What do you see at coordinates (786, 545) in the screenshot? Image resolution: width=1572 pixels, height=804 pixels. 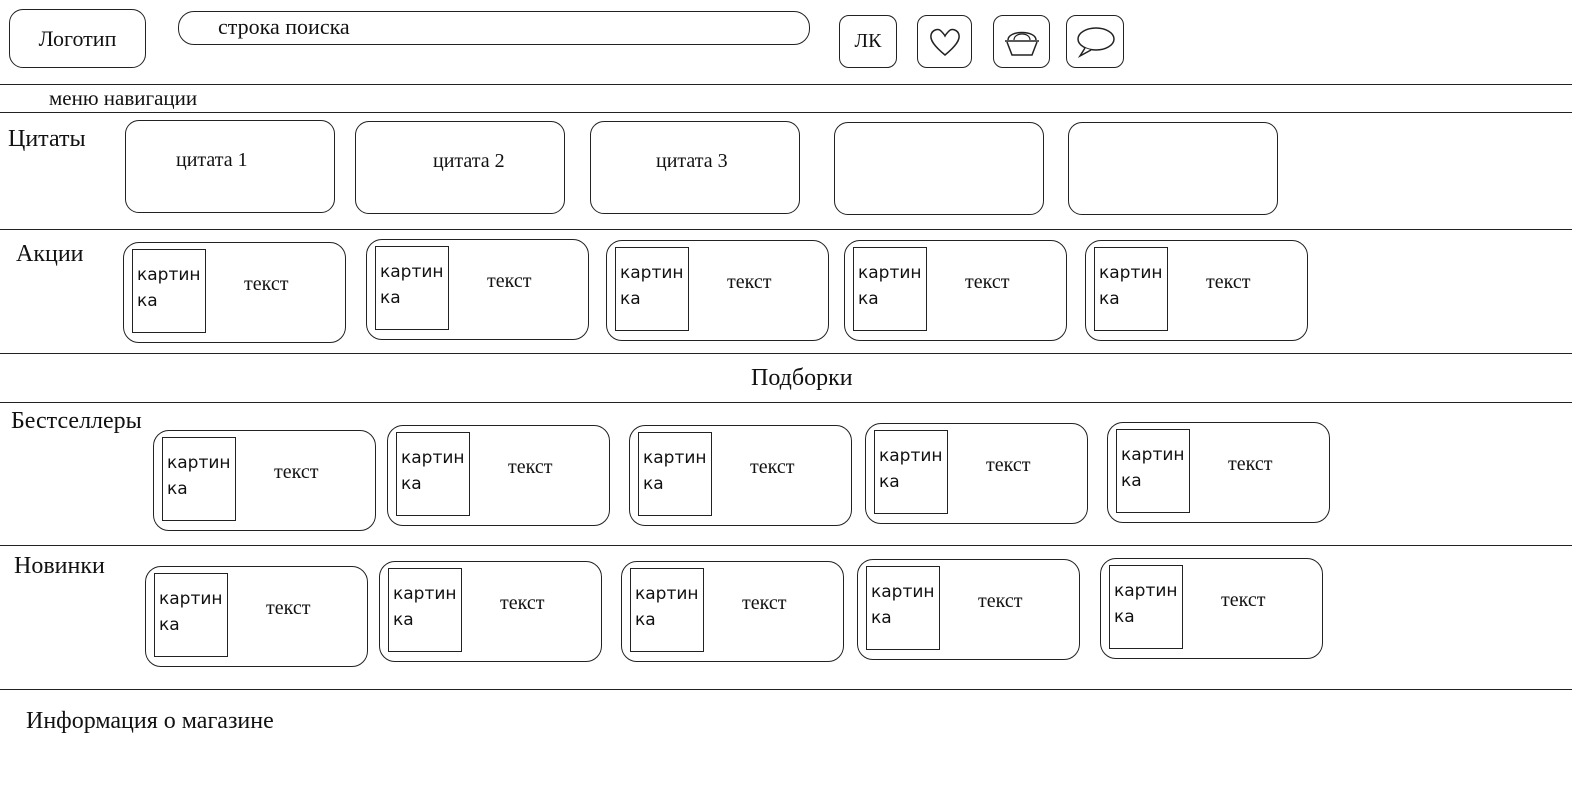 I see `bestsellers-divider` at bounding box center [786, 545].